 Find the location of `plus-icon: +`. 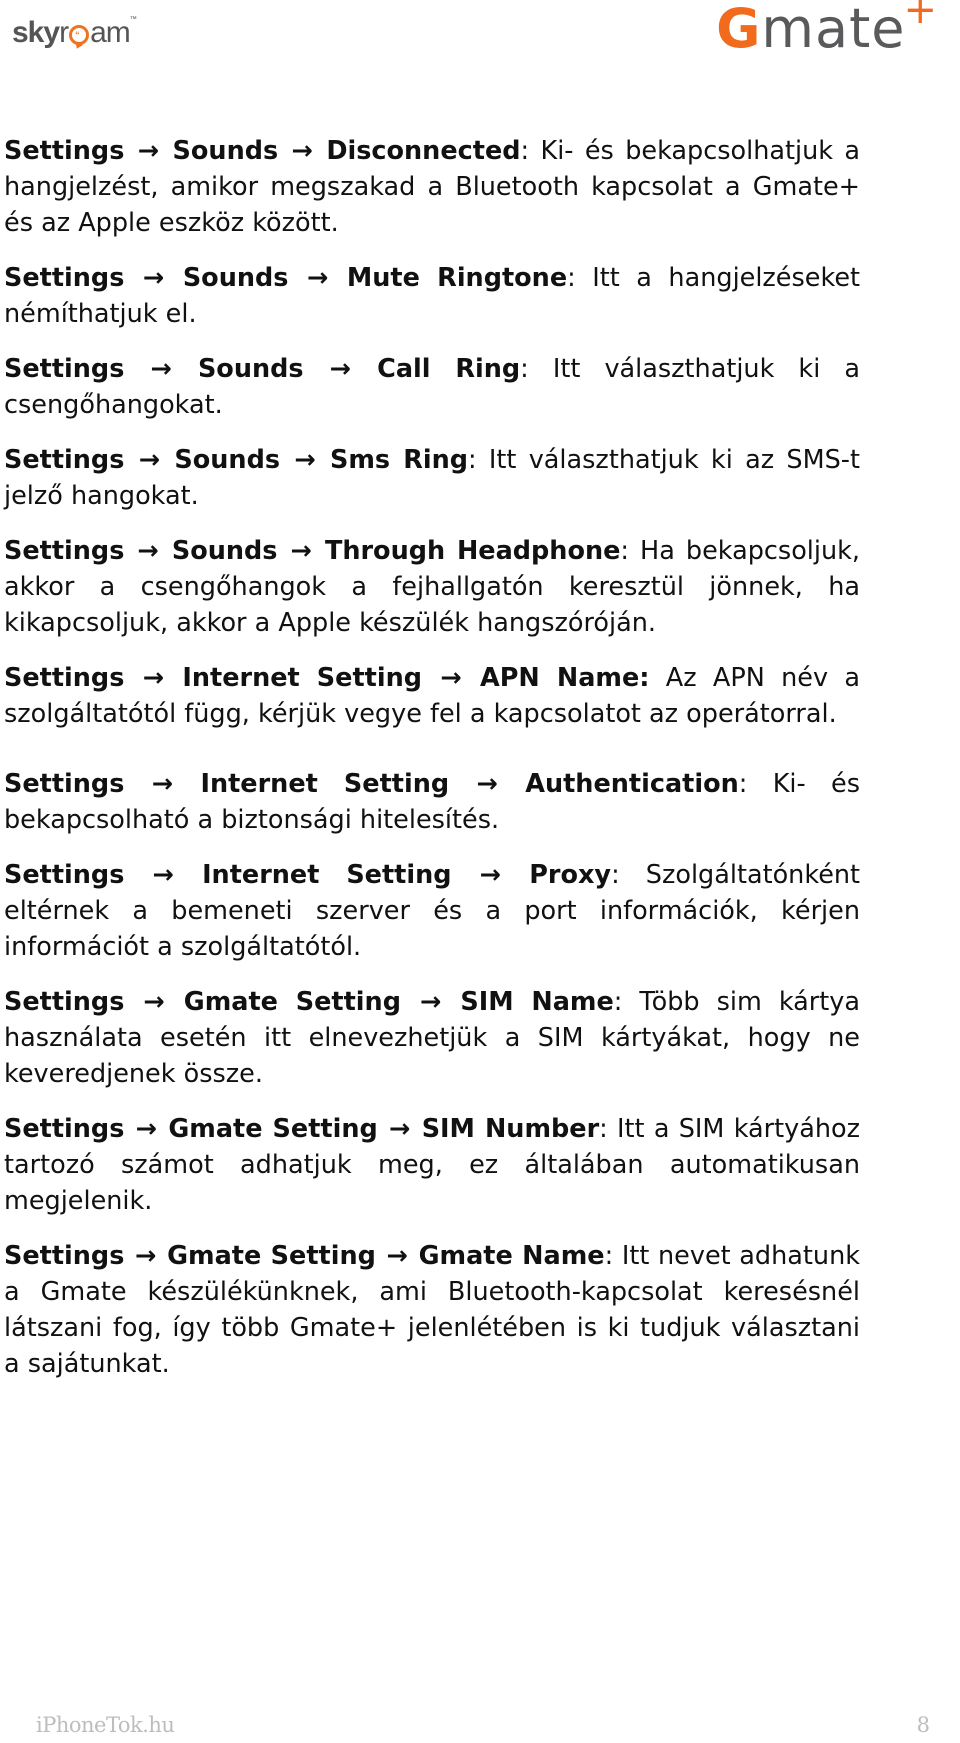

plus-icon: + is located at coordinates (920, 16).